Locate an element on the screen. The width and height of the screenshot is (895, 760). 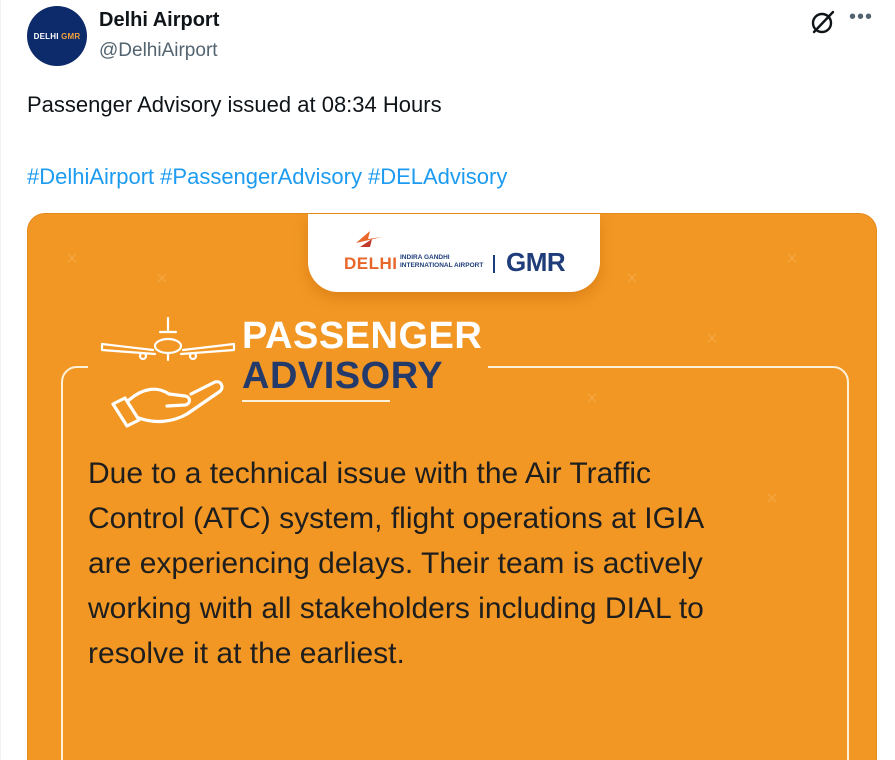
avatar: DELHI GMR is located at coordinates (57, 36).